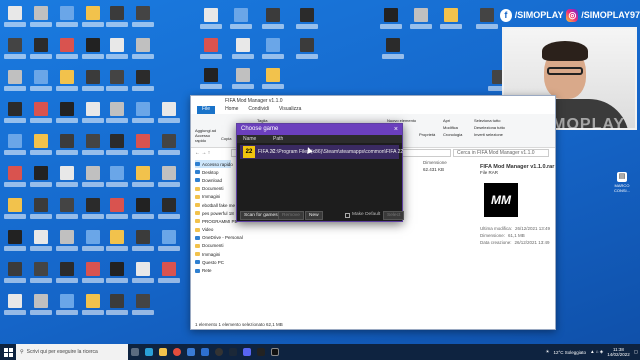  Describe the element at coordinates (226, 138) in the screenshot. I see `copy-button: Copia` at that location.